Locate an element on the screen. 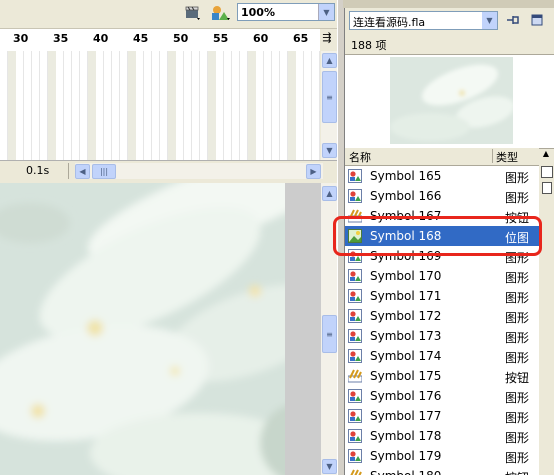  edit-scene-button is located at coordinates (193, 13).